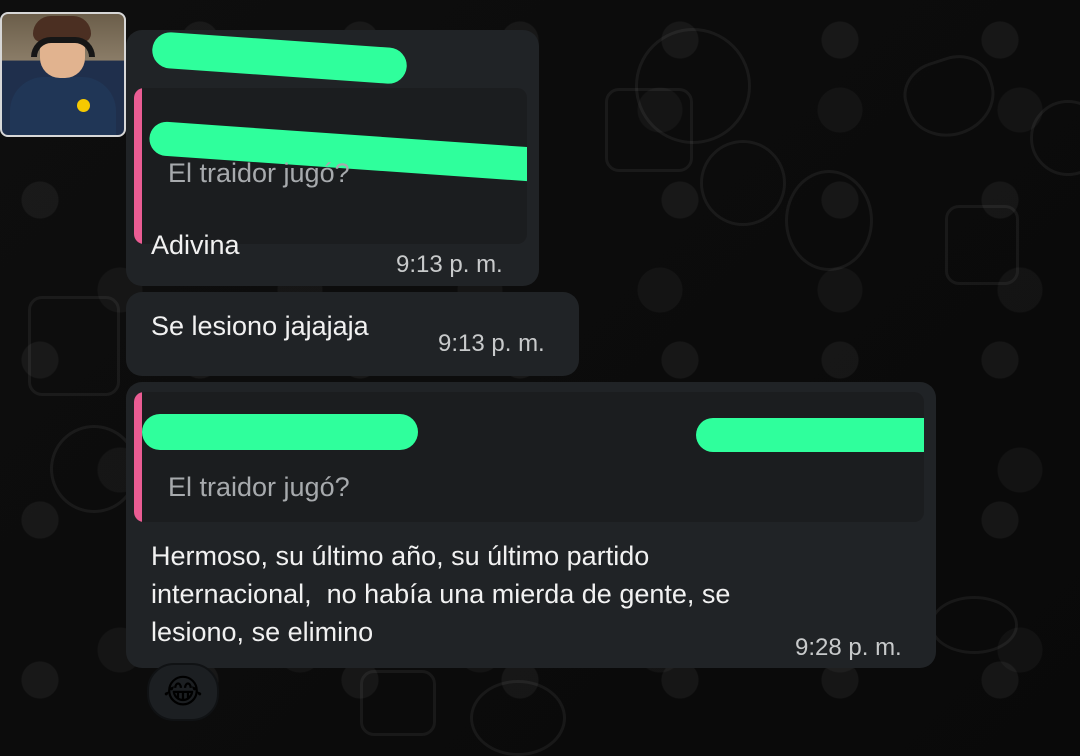 The width and height of the screenshot is (1080, 756). Describe the element at coordinates (649, 130) in the screenshot. I see `wallpaper-gift-icon` at that location.